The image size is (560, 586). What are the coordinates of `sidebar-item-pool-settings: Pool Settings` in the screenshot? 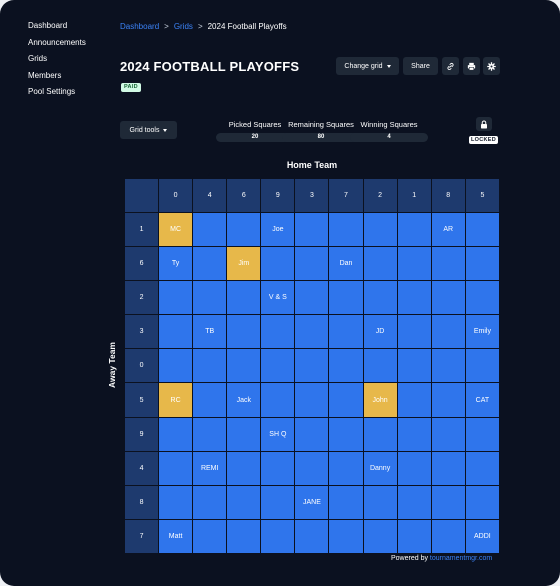 It's located at (57, 94).